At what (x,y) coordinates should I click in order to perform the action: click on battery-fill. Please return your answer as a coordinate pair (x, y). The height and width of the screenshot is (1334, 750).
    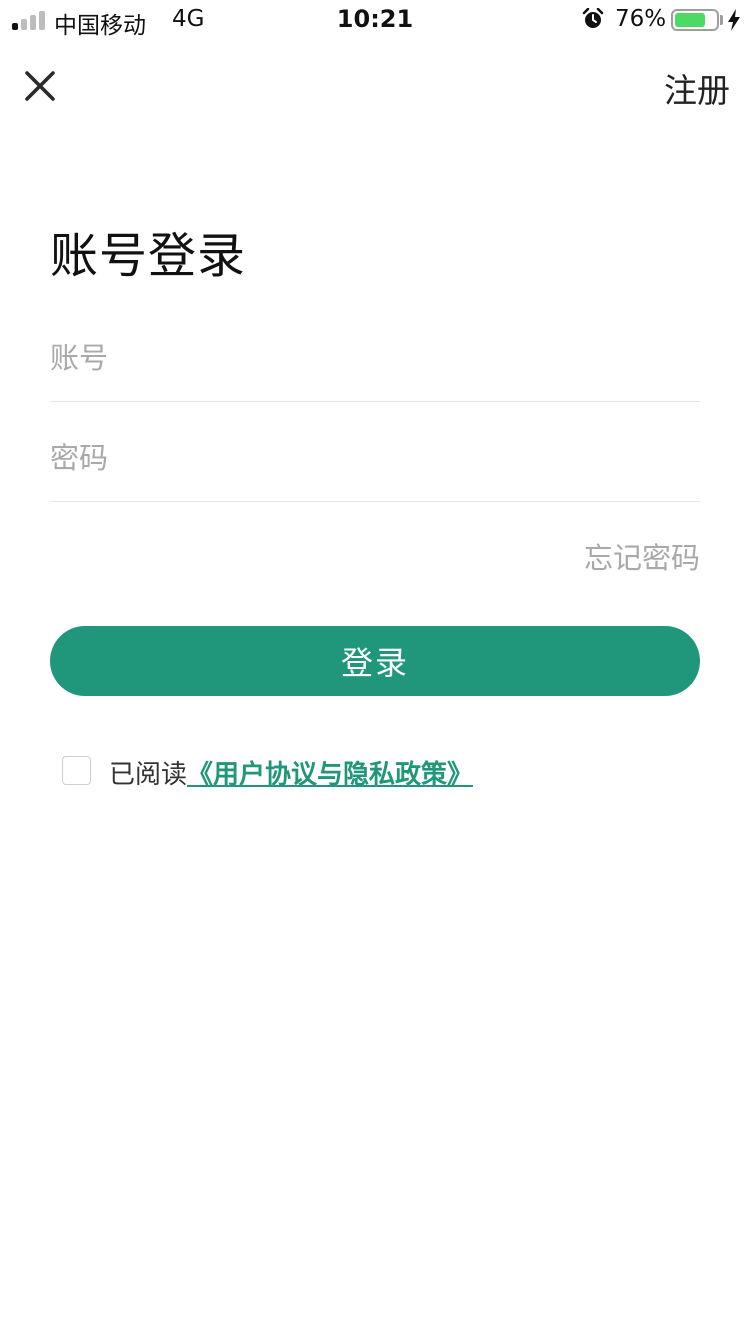
    Looking at the image, I should click on (690, 20).